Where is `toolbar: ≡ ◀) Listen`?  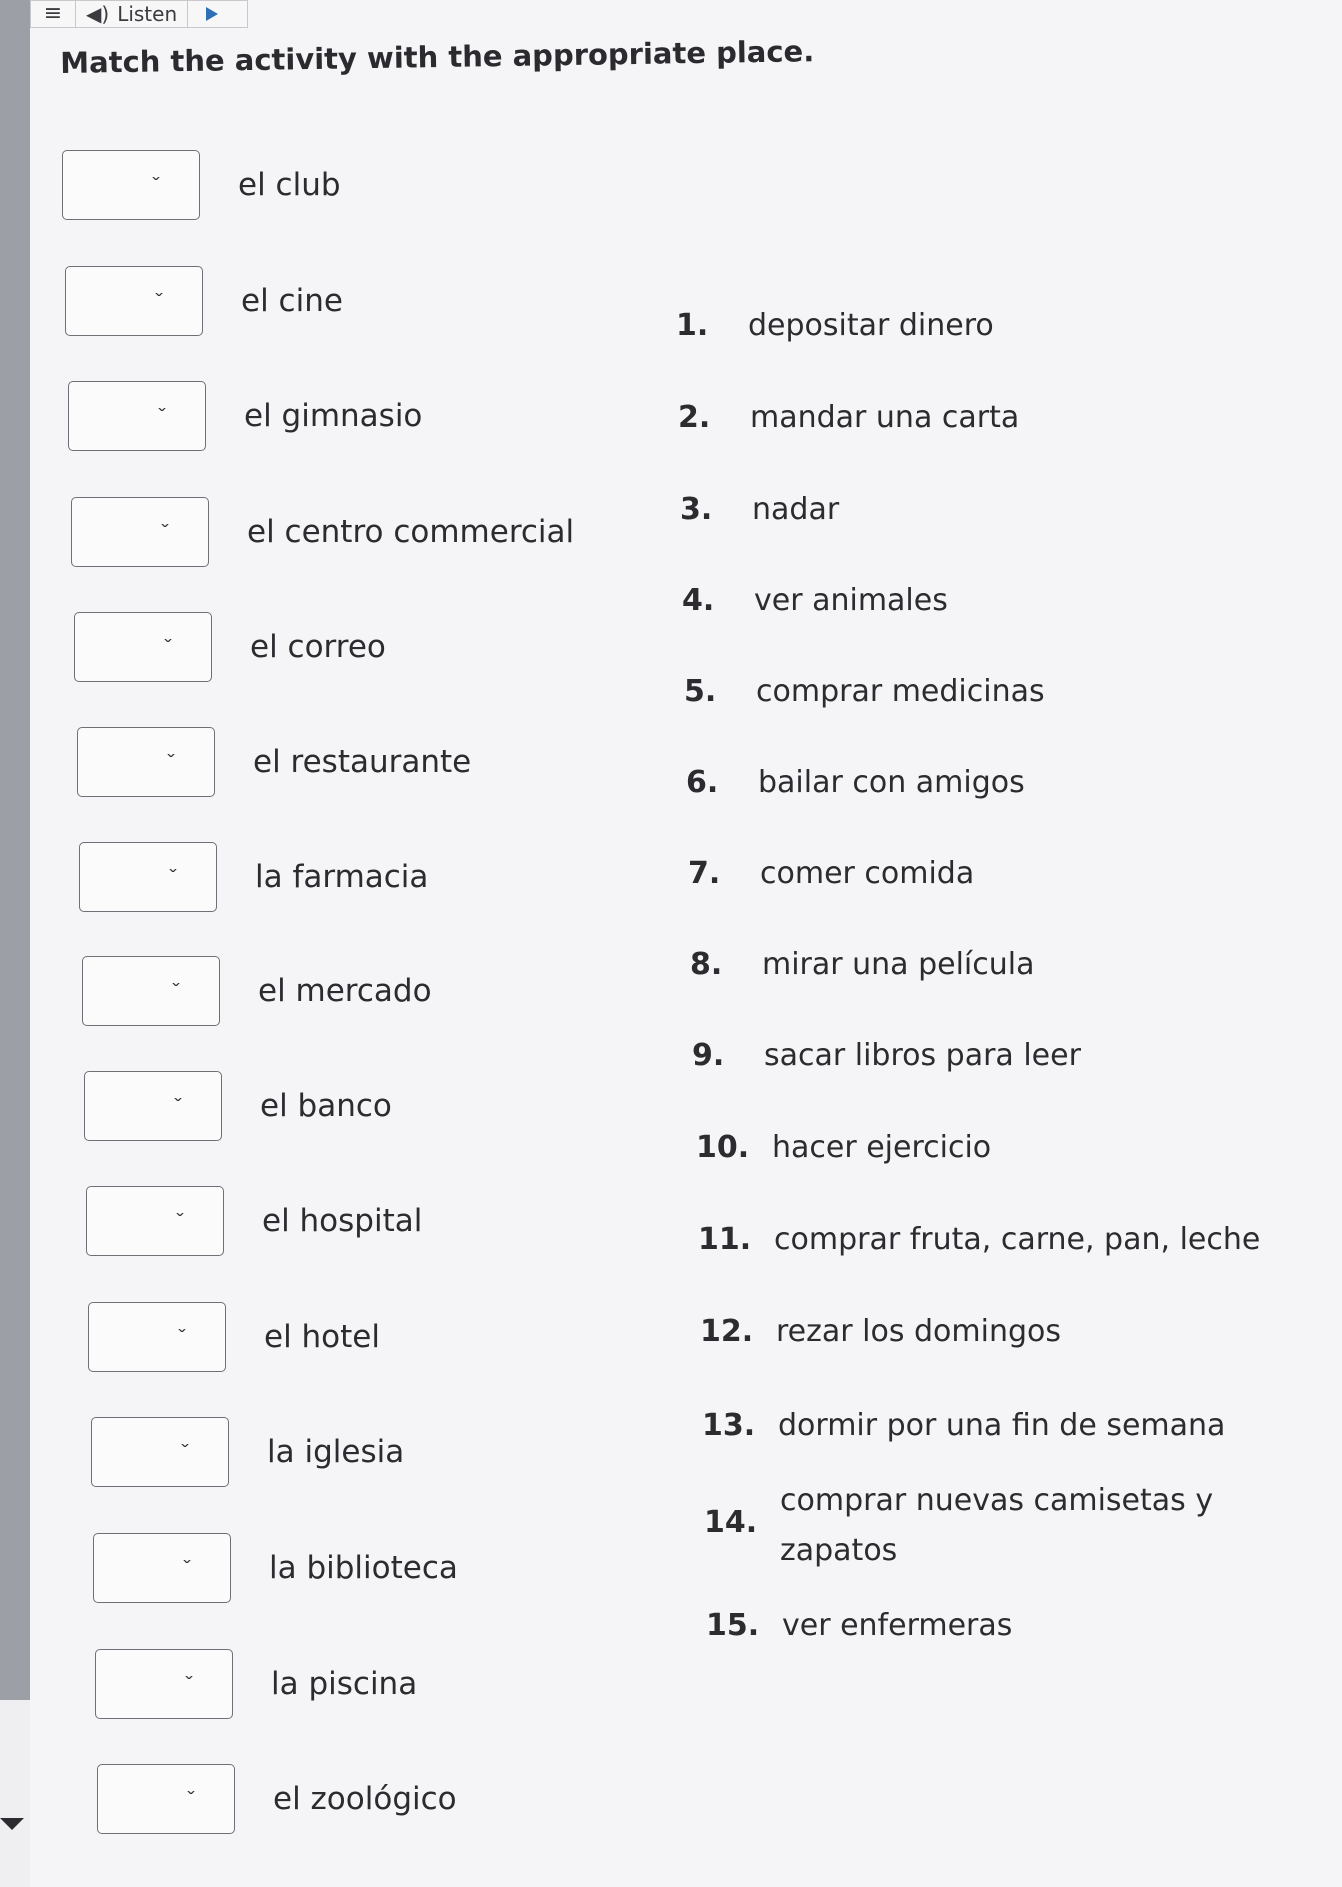
toolbar: ≡ ◀) Listen is located at coordinates (159, 14).